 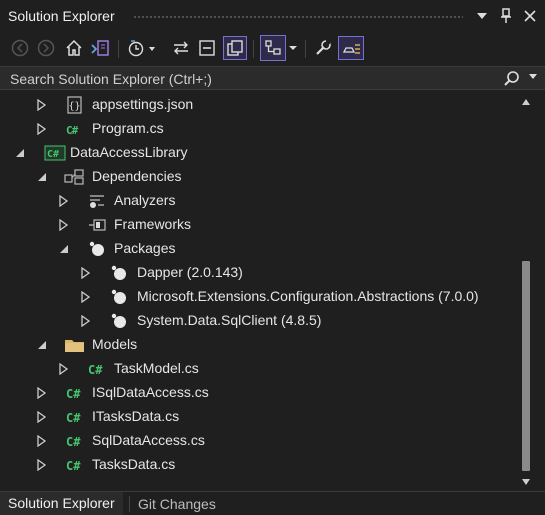 I want to click on tree-item-dependencies: Dependencies, so click(x=260, y=177).